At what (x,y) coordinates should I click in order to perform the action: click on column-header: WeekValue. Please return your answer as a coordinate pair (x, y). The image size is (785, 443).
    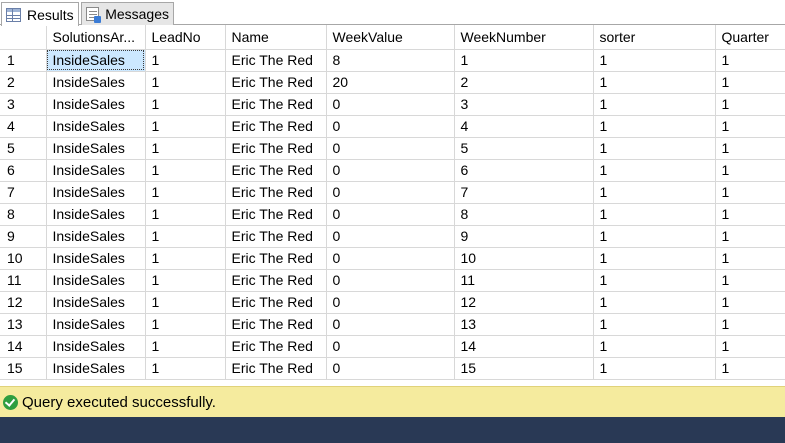
    Looking at the image, I should click on (390, 37).